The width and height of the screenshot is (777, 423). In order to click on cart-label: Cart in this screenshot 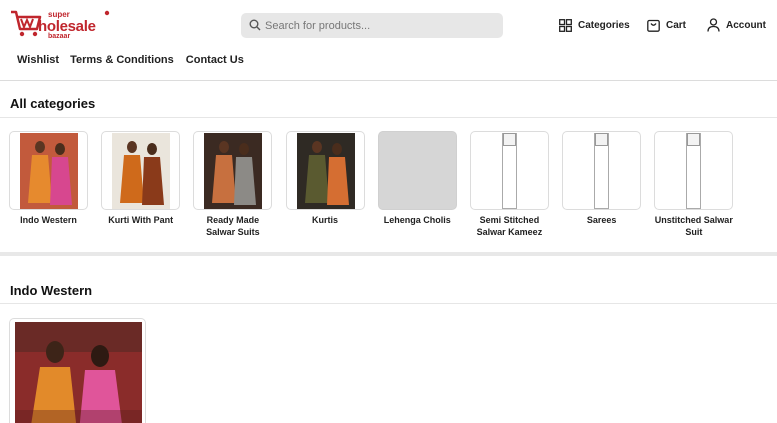, I will do `click(676, 25)`.